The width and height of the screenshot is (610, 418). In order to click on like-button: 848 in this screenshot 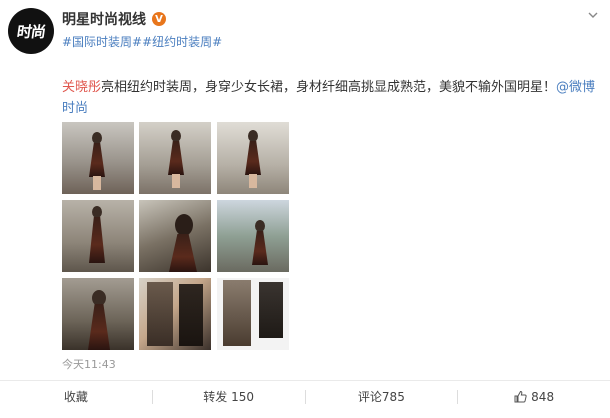, I will do `click(534, 396)`.